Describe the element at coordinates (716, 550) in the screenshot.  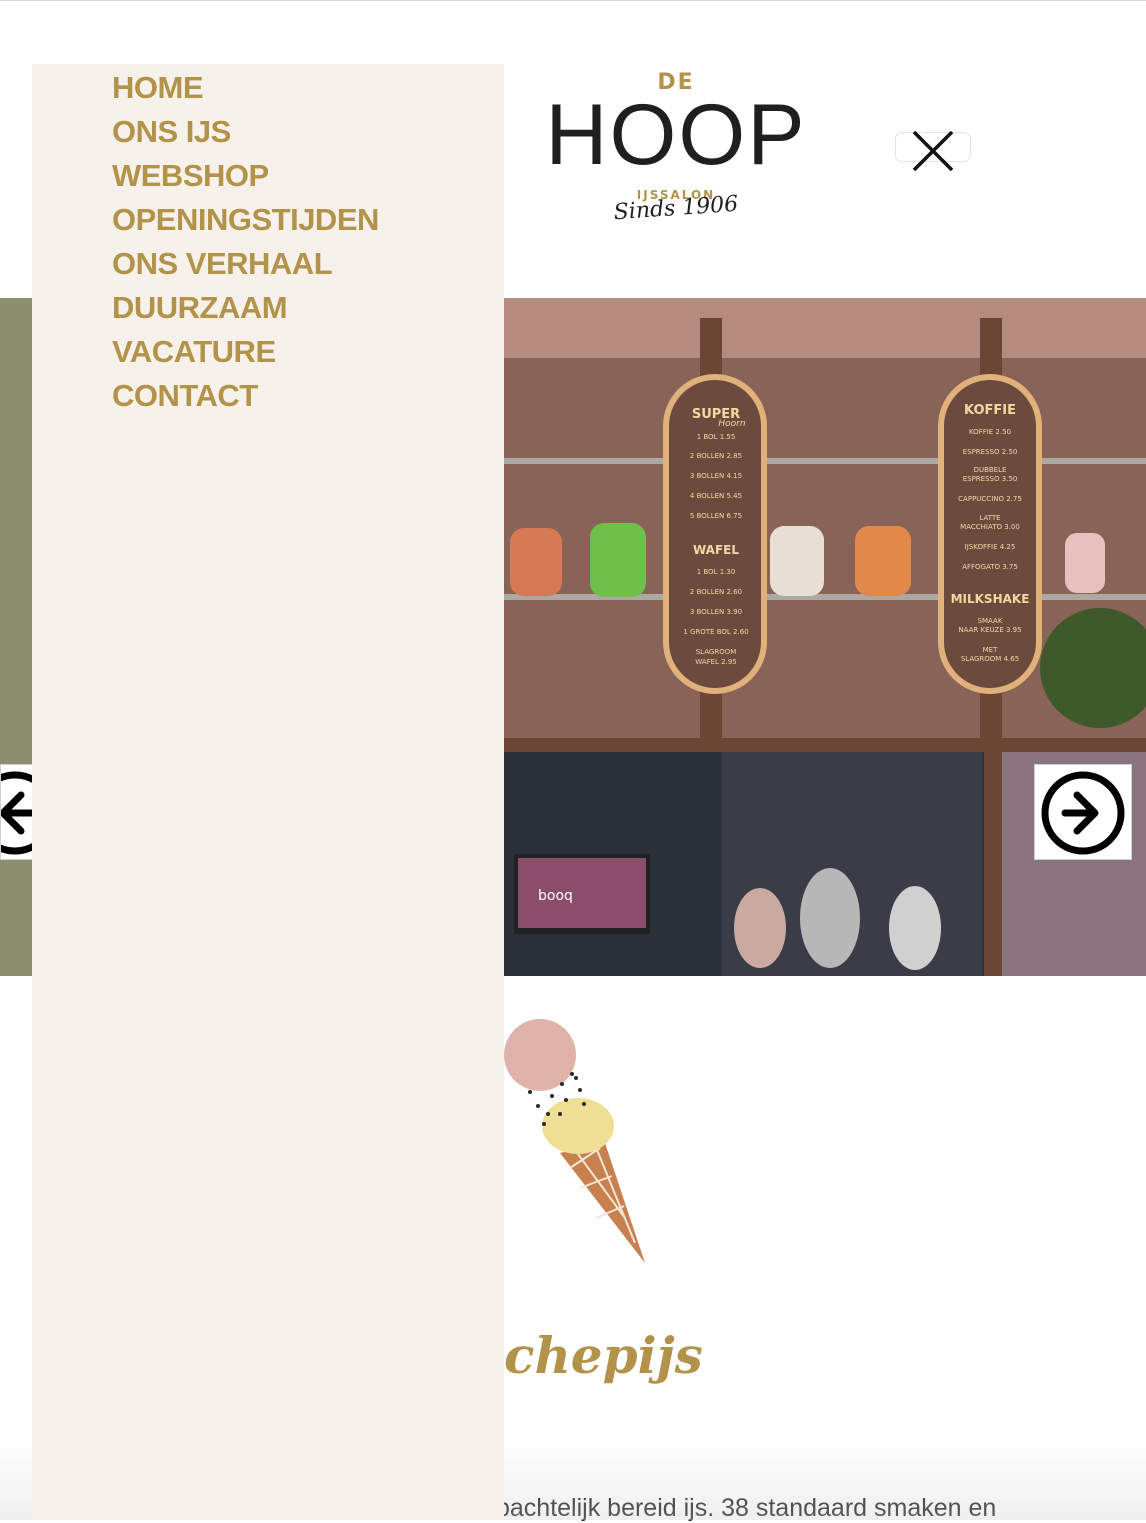
I see `board-left-section: WAFEL` at that location.